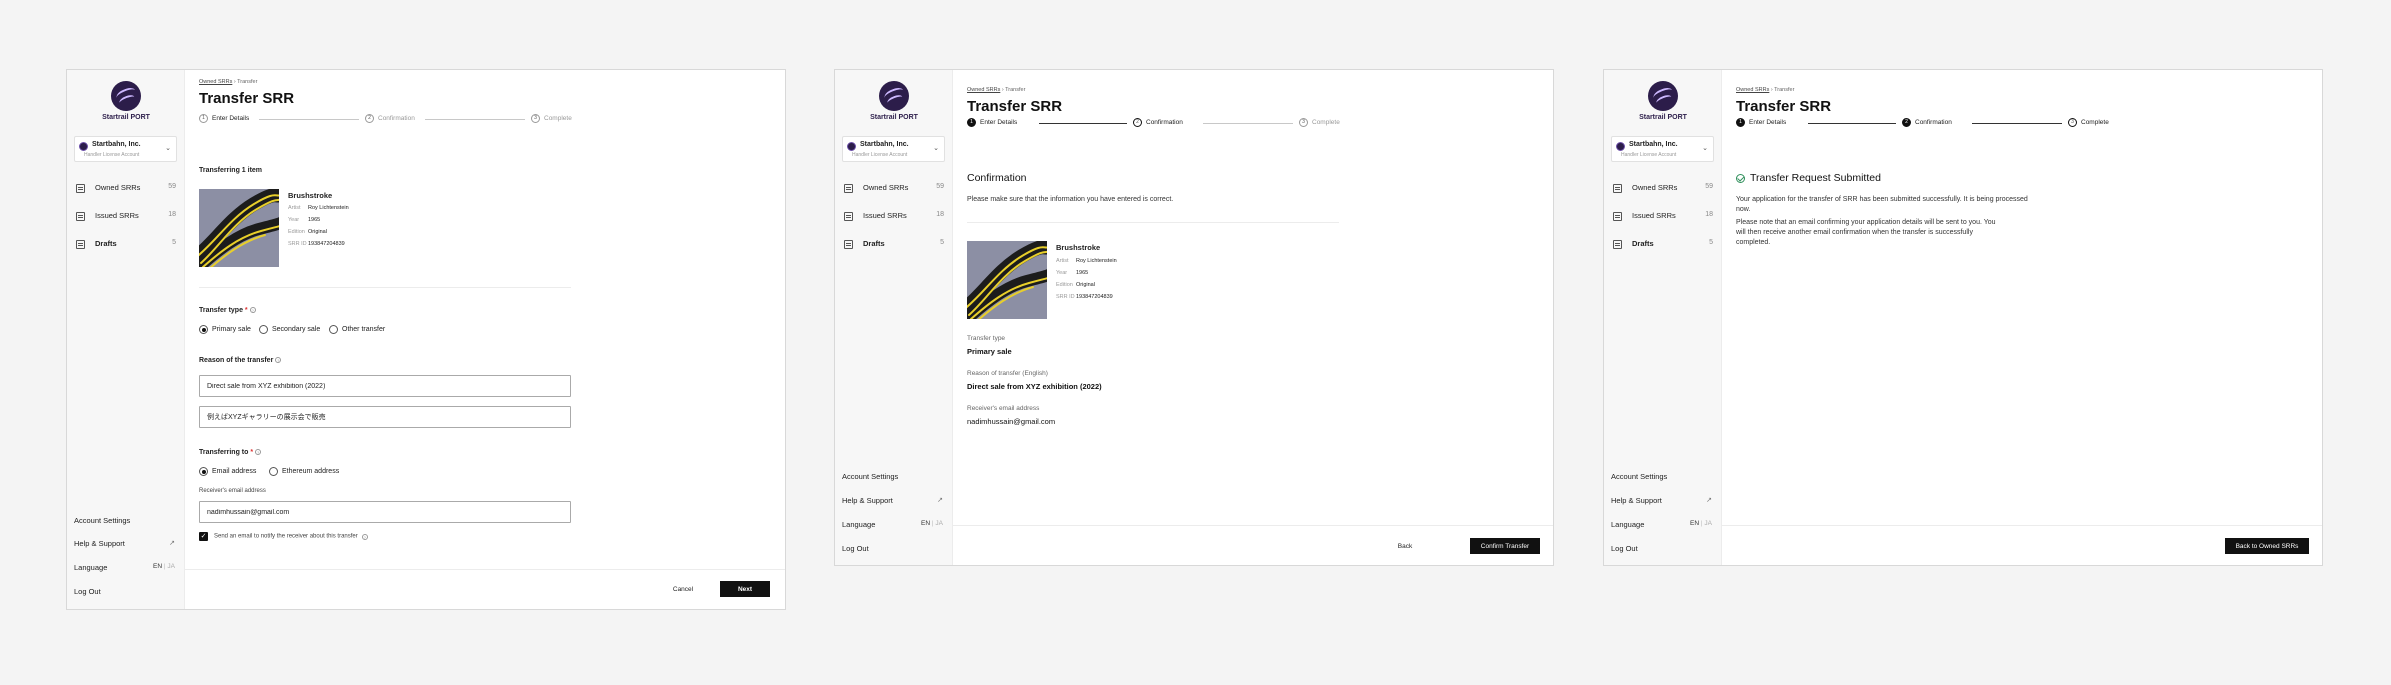 The image size is (2391, 685). I want to click on lang-sep: |, so click(164, 566).